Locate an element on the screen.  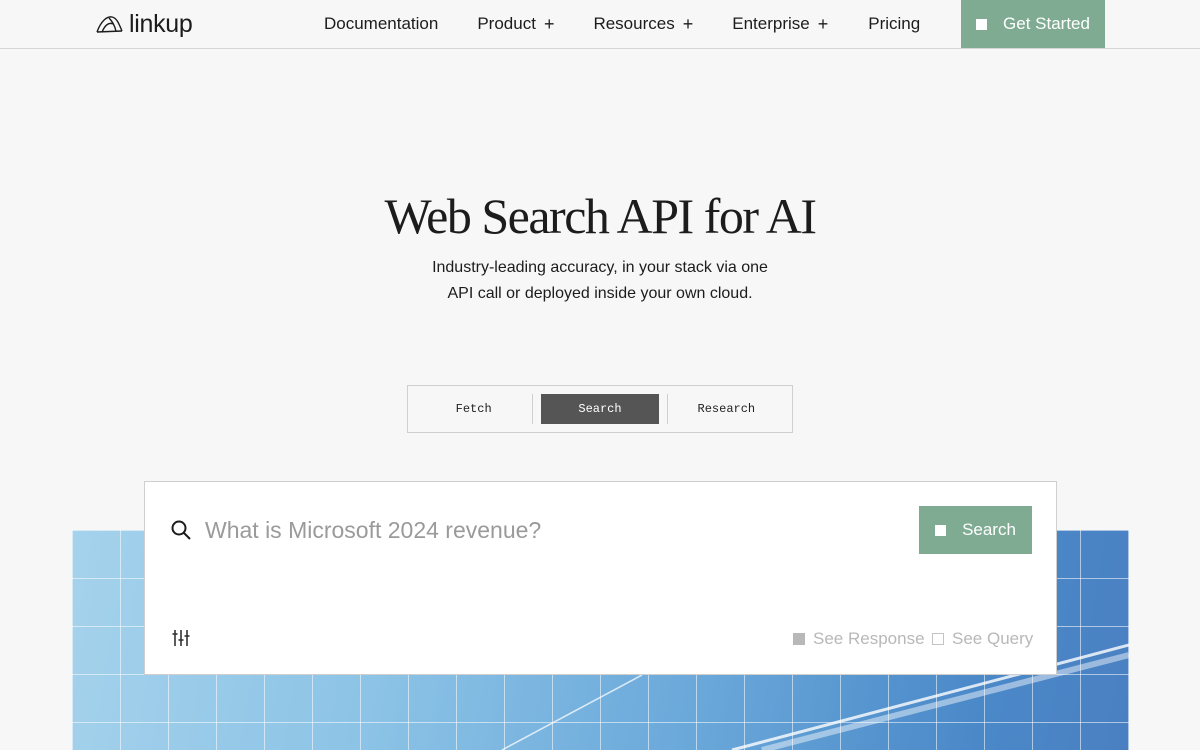
tab-search: Search is located at coordinates (600, 409).